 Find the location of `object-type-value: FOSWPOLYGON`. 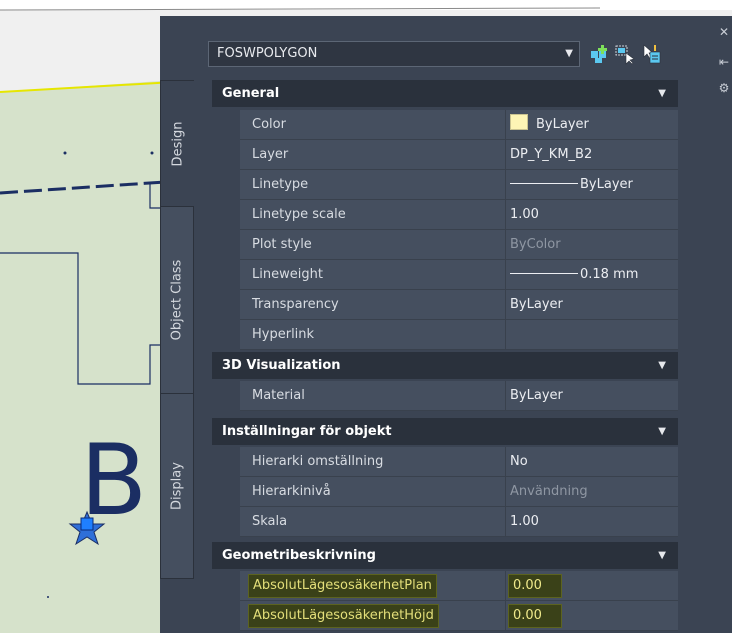

object-type-value: FOSWPOLYGON is located at coordinates (267, 53).